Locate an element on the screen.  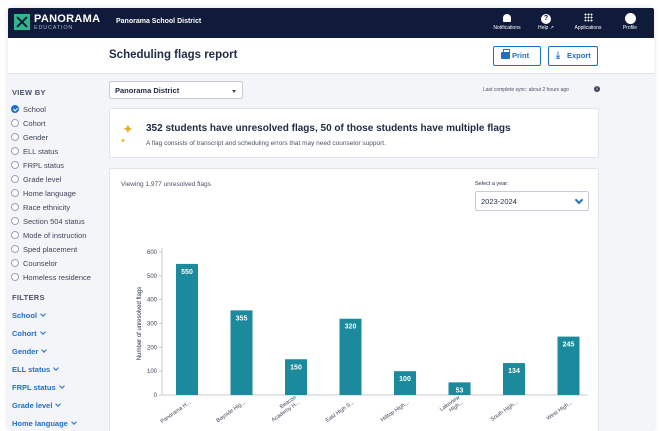
download-icon: ⤓ is located at coordinates (558, 55).